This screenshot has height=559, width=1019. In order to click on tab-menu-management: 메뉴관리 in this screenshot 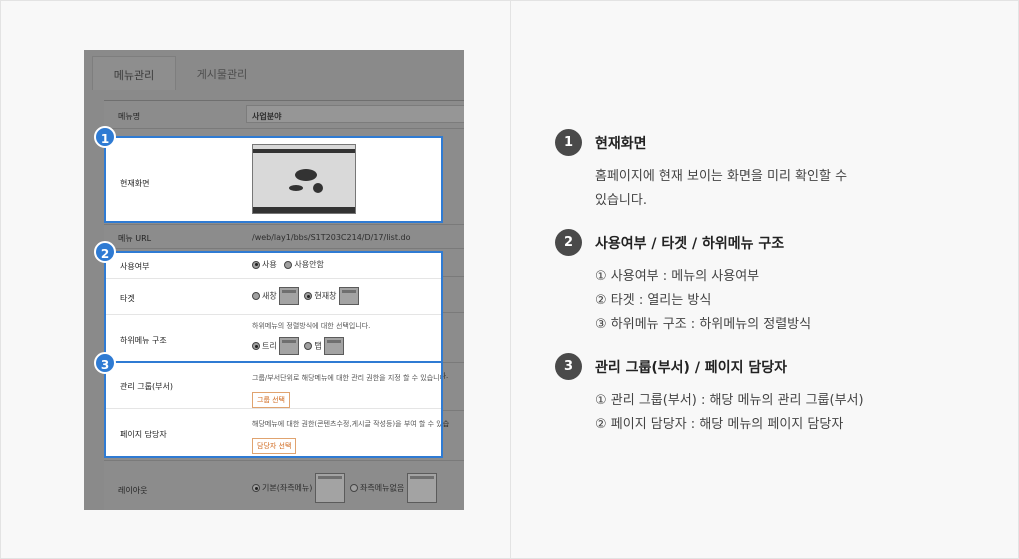, I will do `click(134, 73)`.